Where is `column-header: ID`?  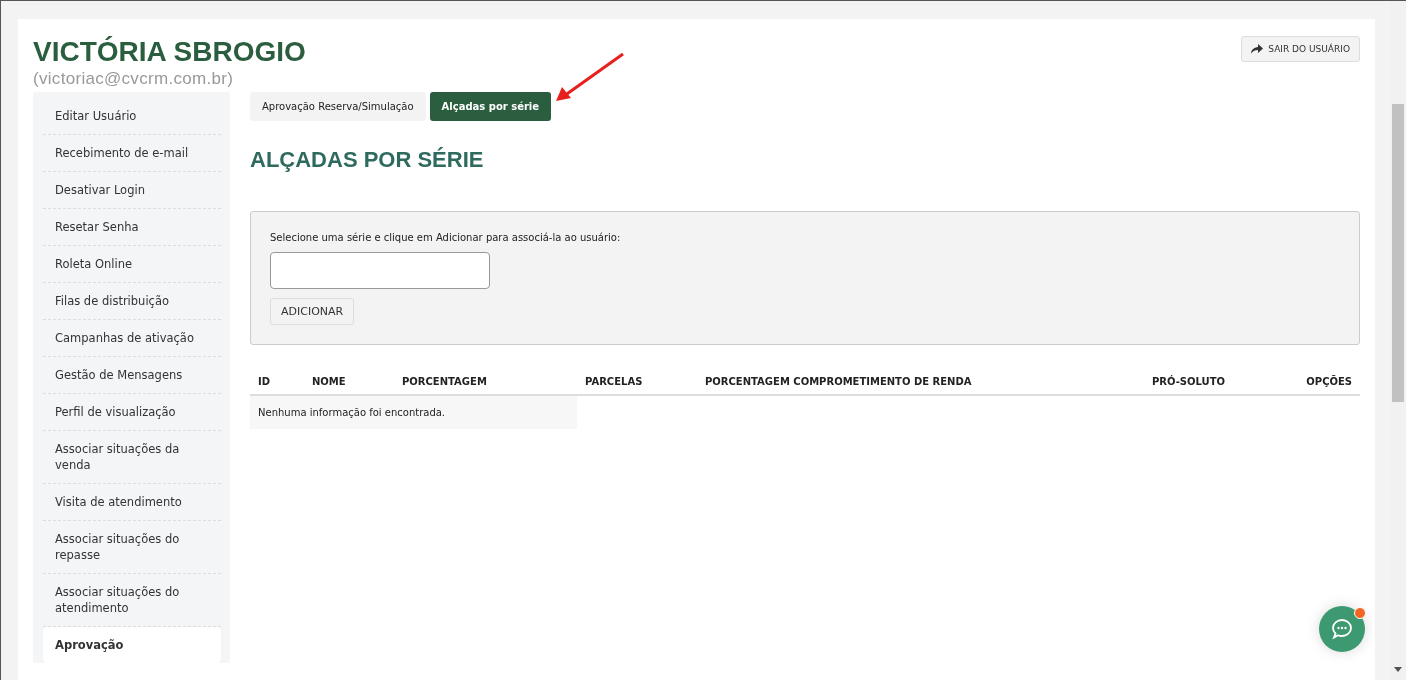
column-header: ID is located at coordinates (265, 381).